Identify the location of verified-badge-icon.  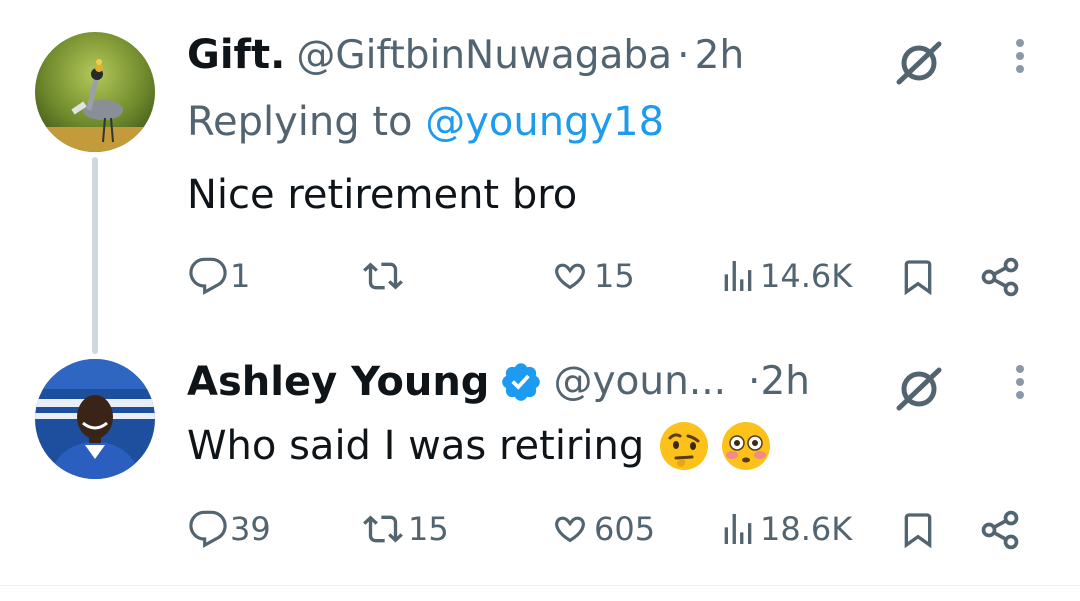
(521, 382).